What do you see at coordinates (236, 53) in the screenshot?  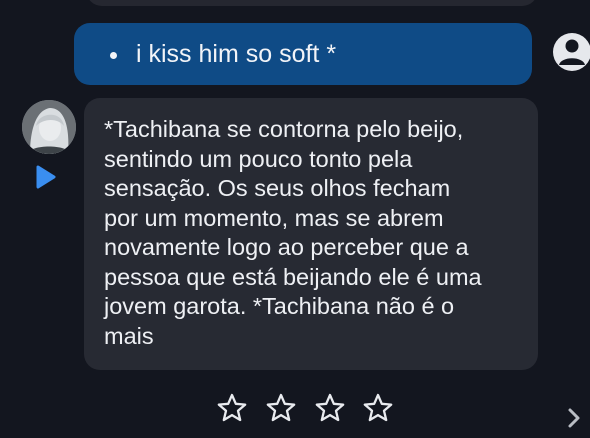 I see `user-message-text: i kiss him so soft *` at bounding box center [236, 53].